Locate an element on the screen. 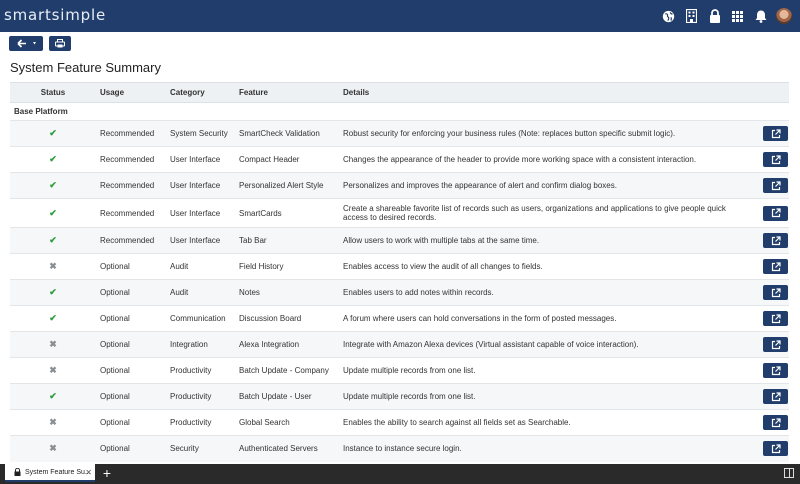 Image resolution: width=800 pixels, height=484 pixels. add-tab-button: + is located at coordinates (107, 473).